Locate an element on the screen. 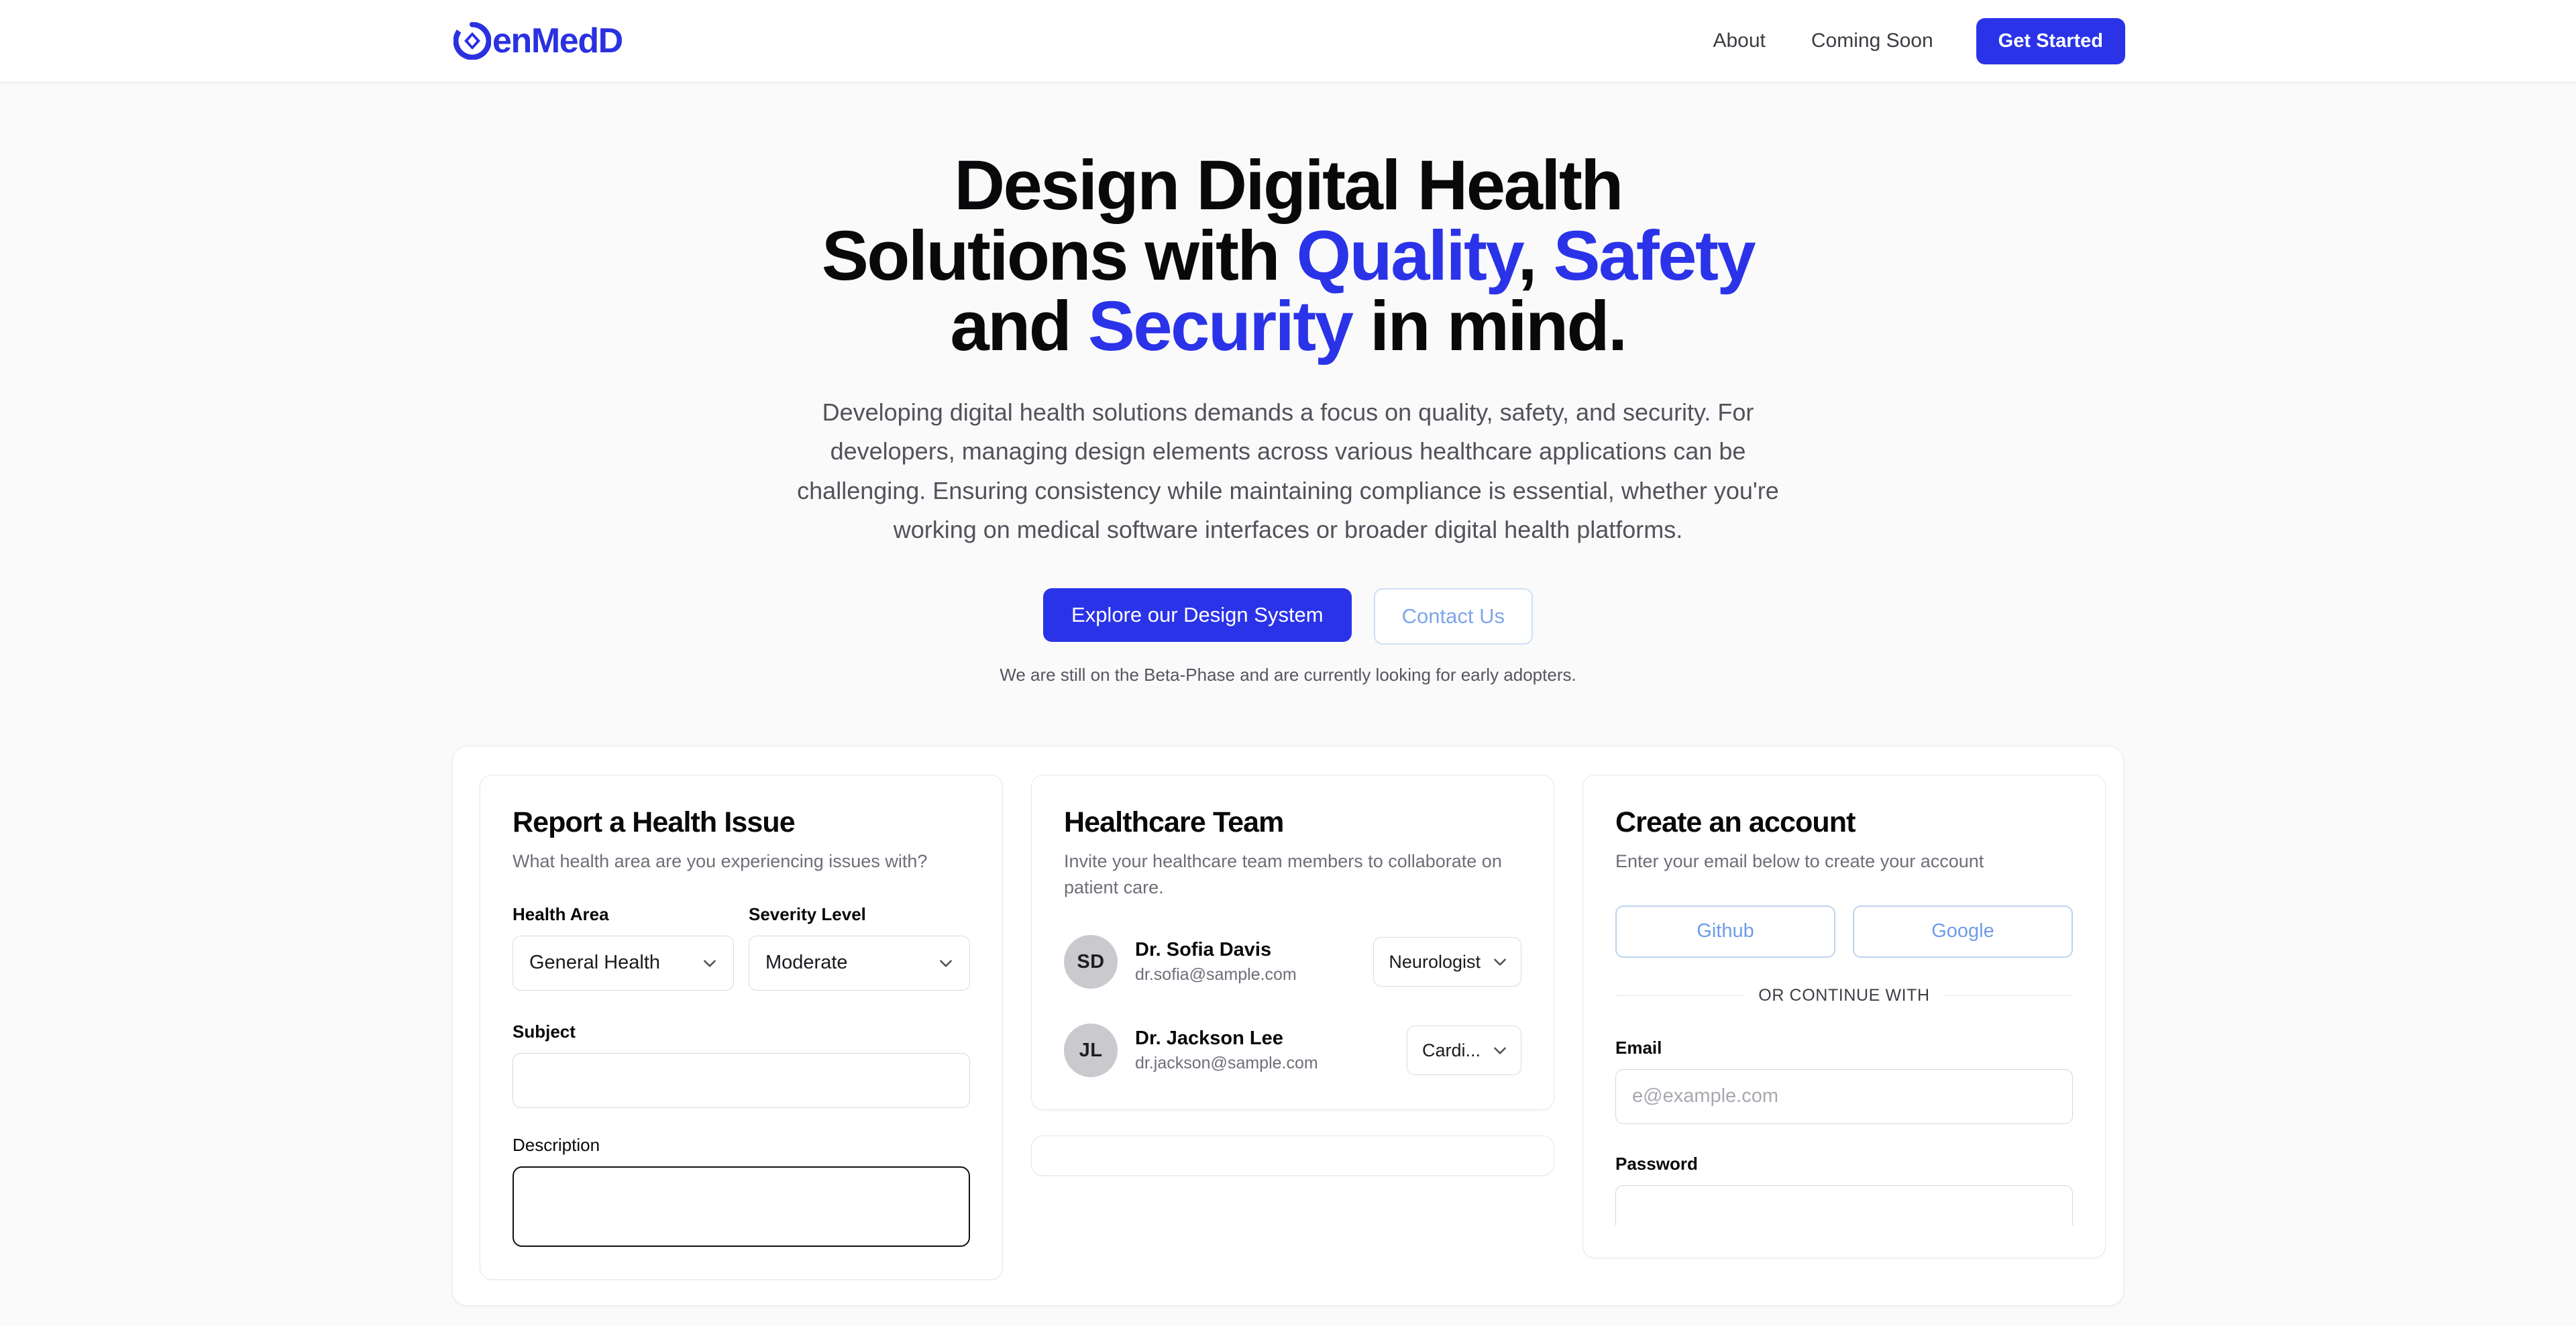  site-header: enMedD About Coming Soon Get Started is located at coordinates (1288, 42).